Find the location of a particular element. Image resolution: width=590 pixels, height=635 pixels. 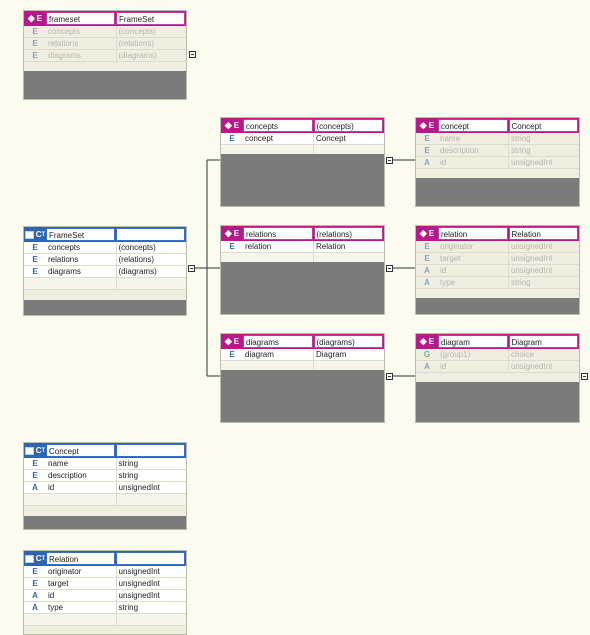

child-name: concept is located at coordinates (259, 138).